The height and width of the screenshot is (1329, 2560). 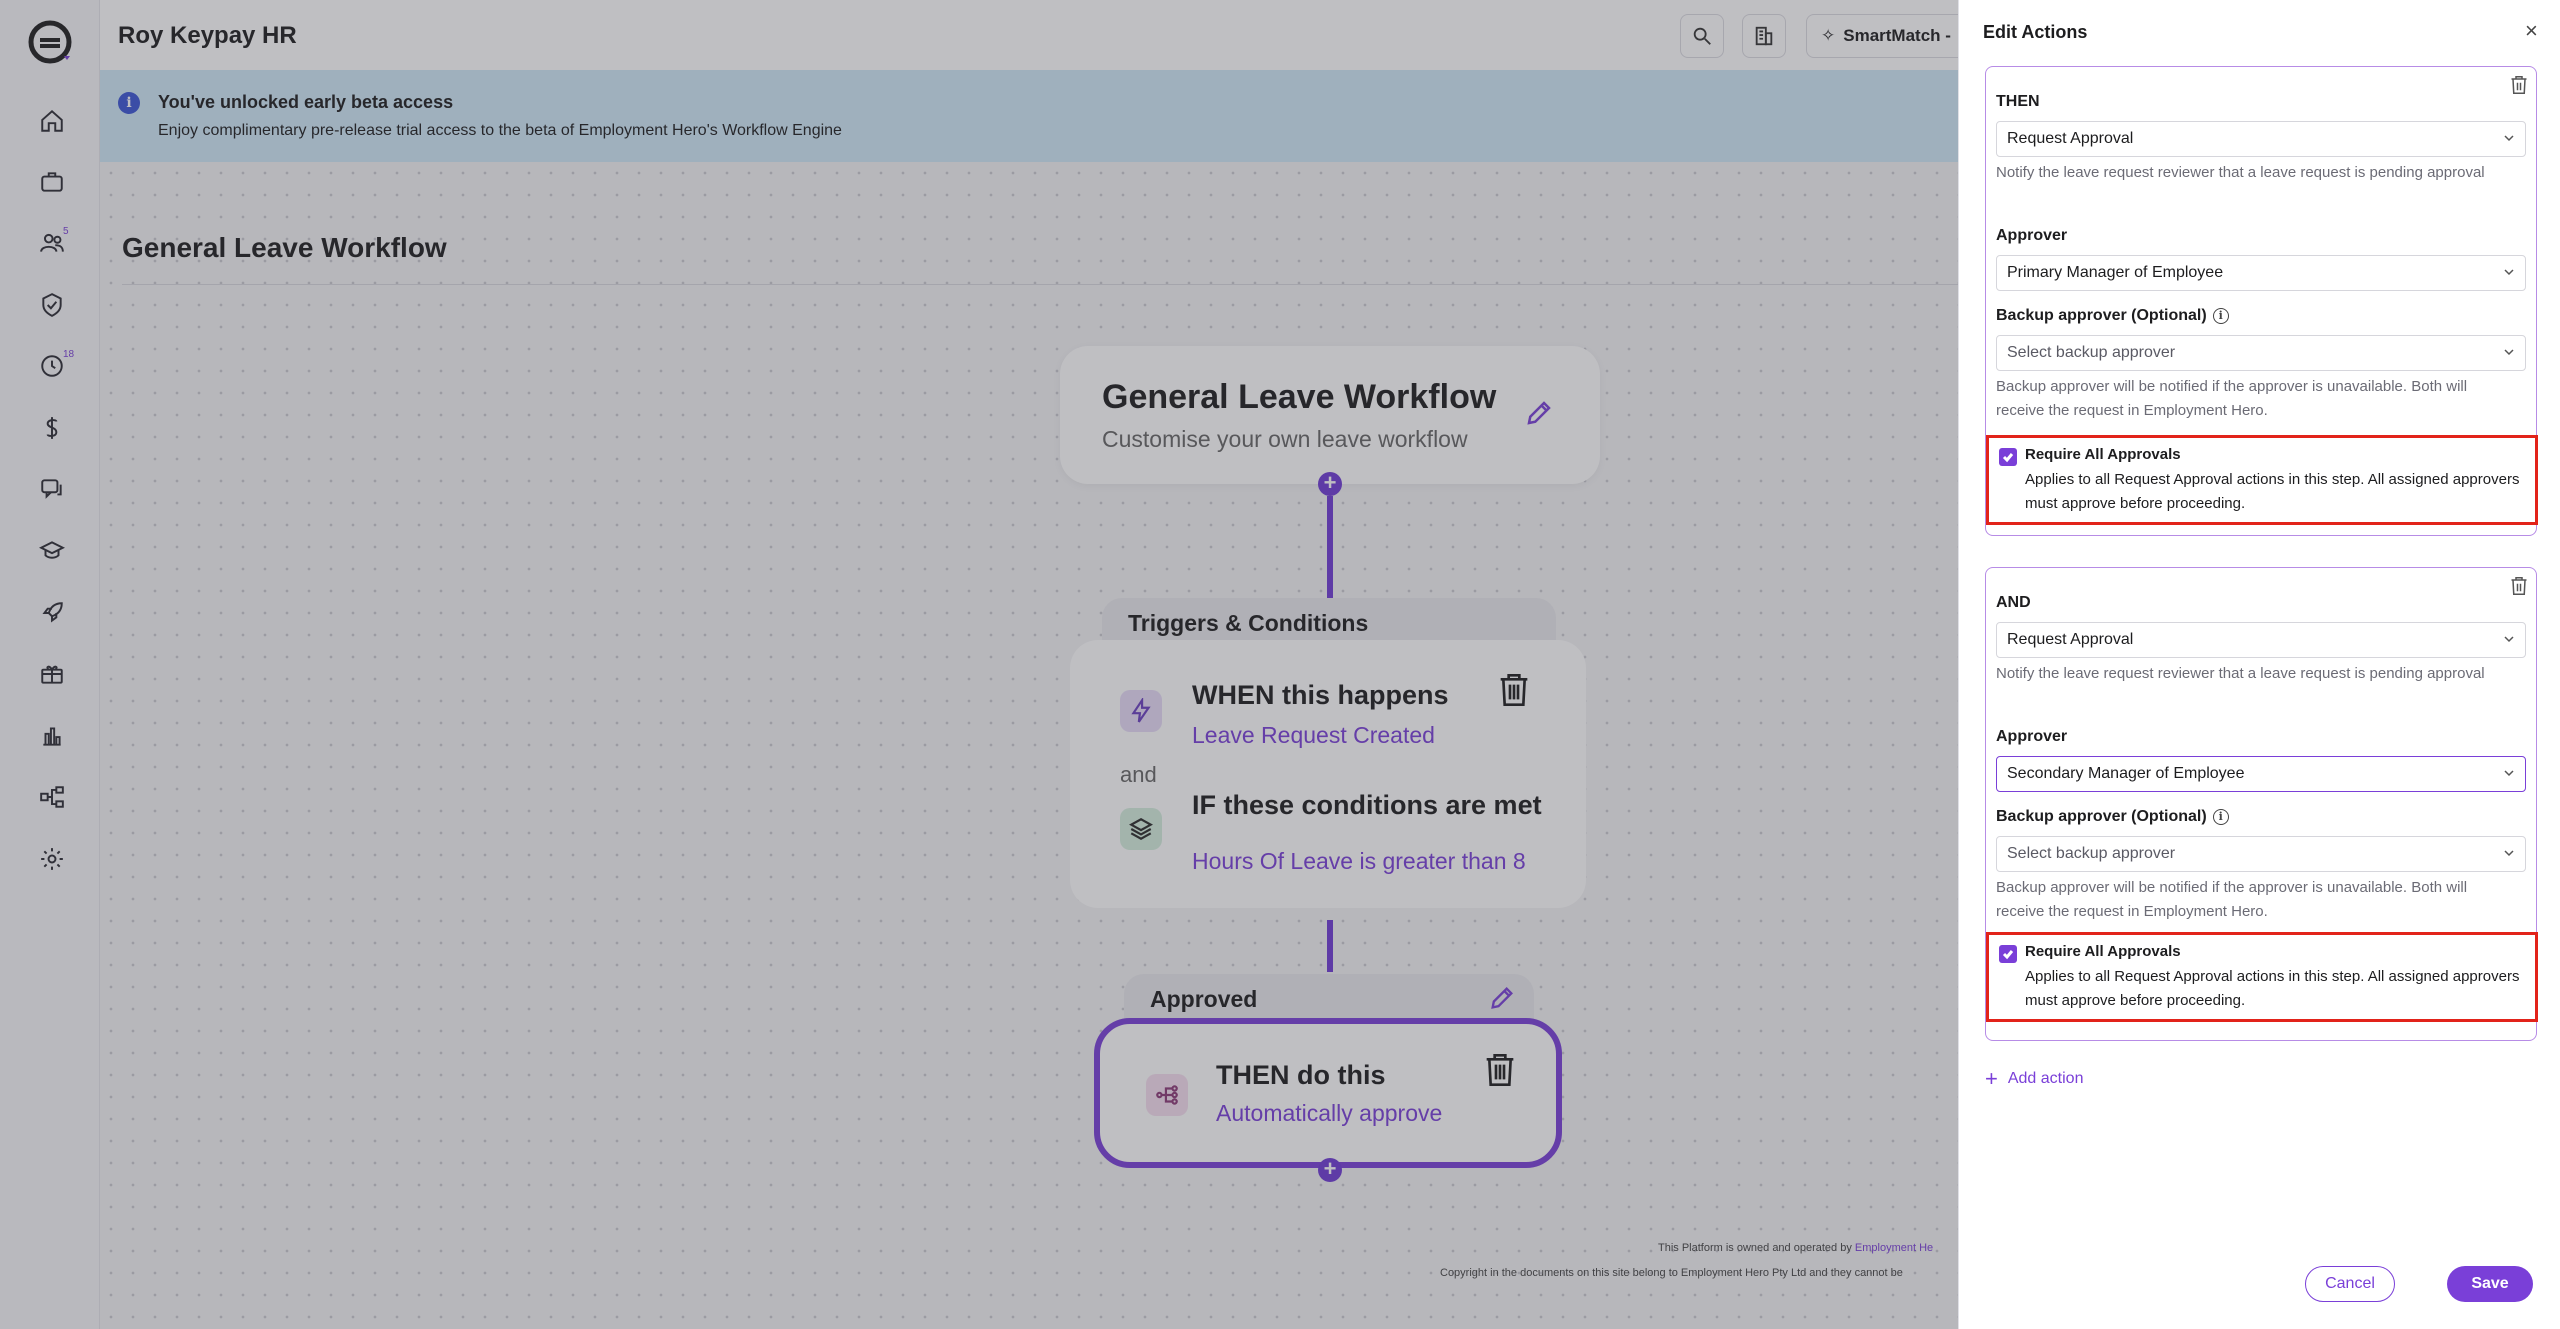 What do you see at coordinates (2261, 774) in the screenshot?
I see `approver-select: Secondary Manager of Employee` at bounding box center [2261, 774].